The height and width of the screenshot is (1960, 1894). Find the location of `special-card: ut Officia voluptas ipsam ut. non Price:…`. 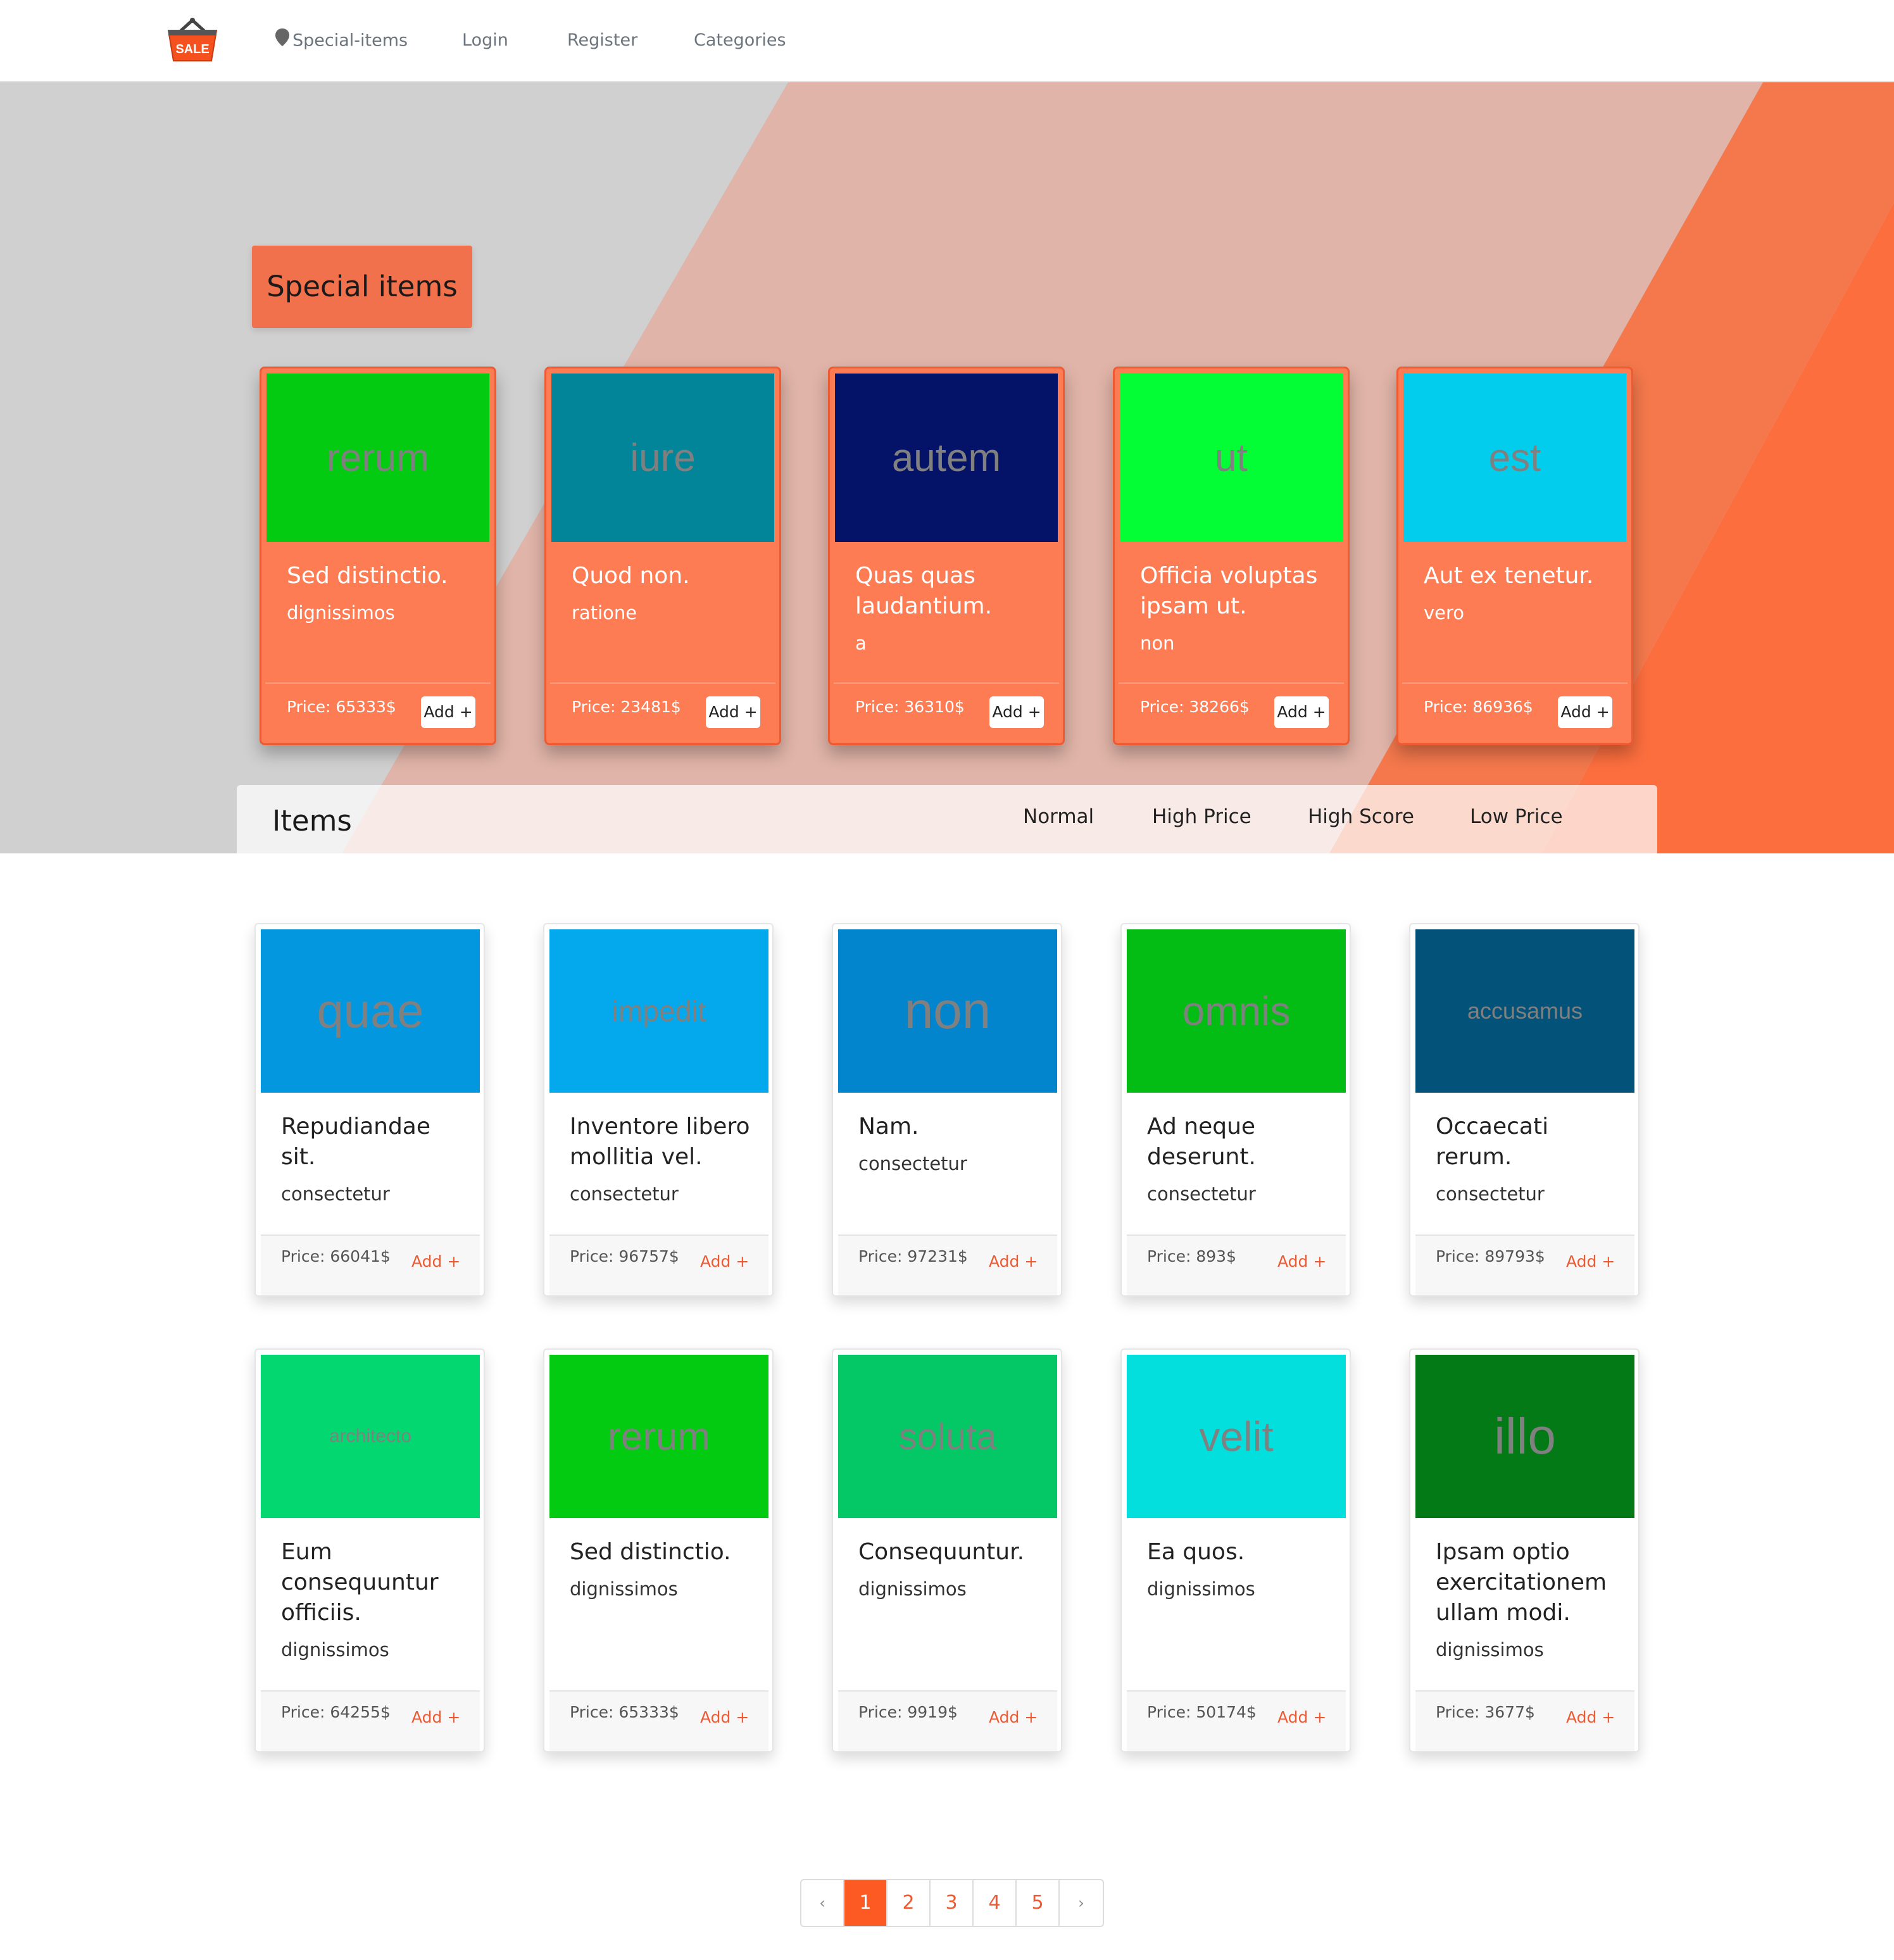

special-card: ut Officia voluptas ipsam ut. non Price:… is located at coordinates (1231, 556).